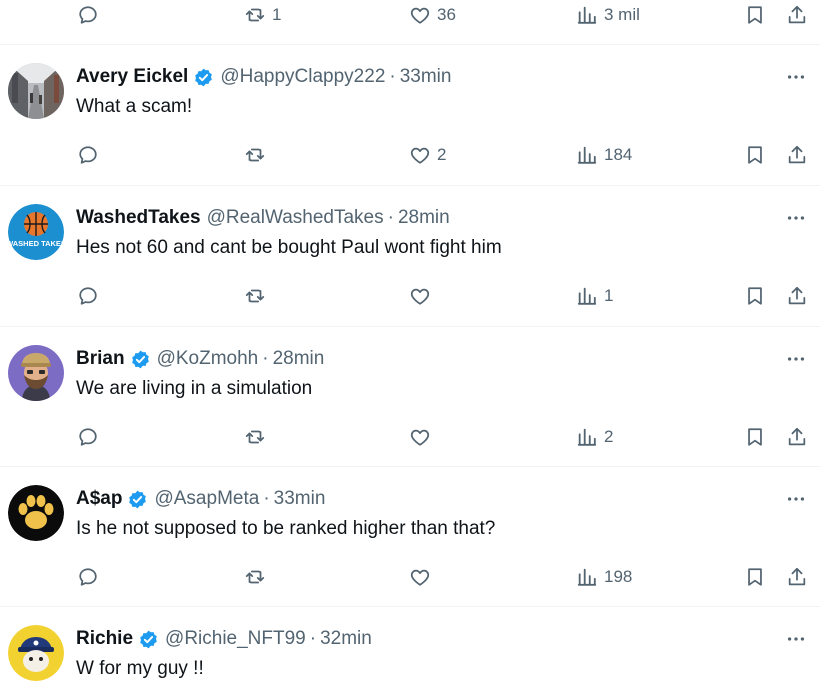 The height and width of the screenshot is (681, 820). I want to click on post-actions: 2 184, so click(410, 155).